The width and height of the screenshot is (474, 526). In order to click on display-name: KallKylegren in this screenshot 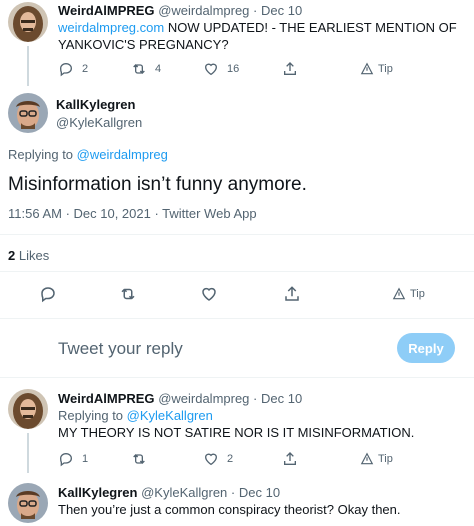, I will do `click(97, 492)`.